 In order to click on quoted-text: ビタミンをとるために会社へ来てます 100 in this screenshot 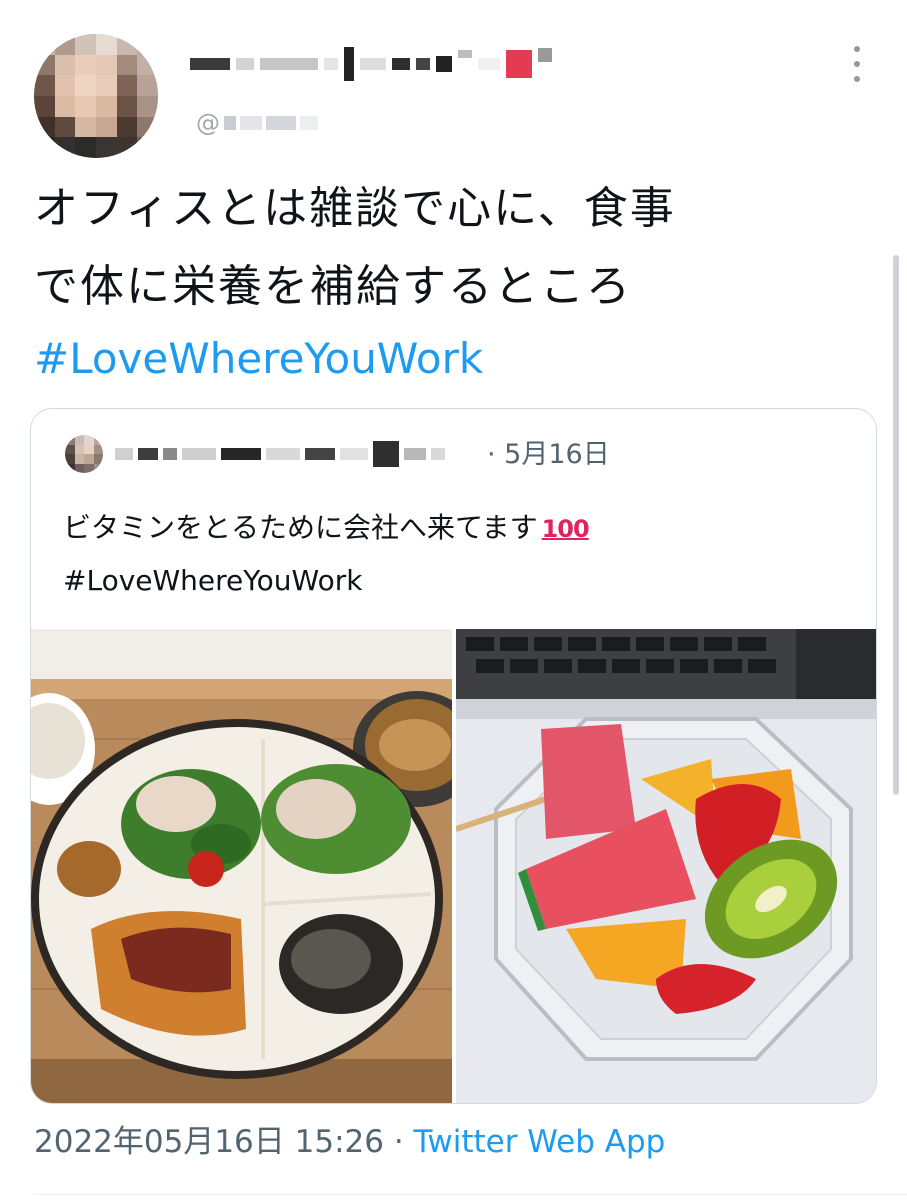, I will do `click(326, 528)`.